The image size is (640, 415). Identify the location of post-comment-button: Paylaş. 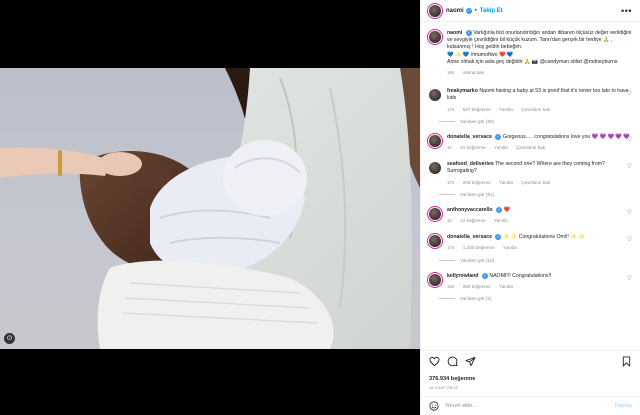
(623, 406).